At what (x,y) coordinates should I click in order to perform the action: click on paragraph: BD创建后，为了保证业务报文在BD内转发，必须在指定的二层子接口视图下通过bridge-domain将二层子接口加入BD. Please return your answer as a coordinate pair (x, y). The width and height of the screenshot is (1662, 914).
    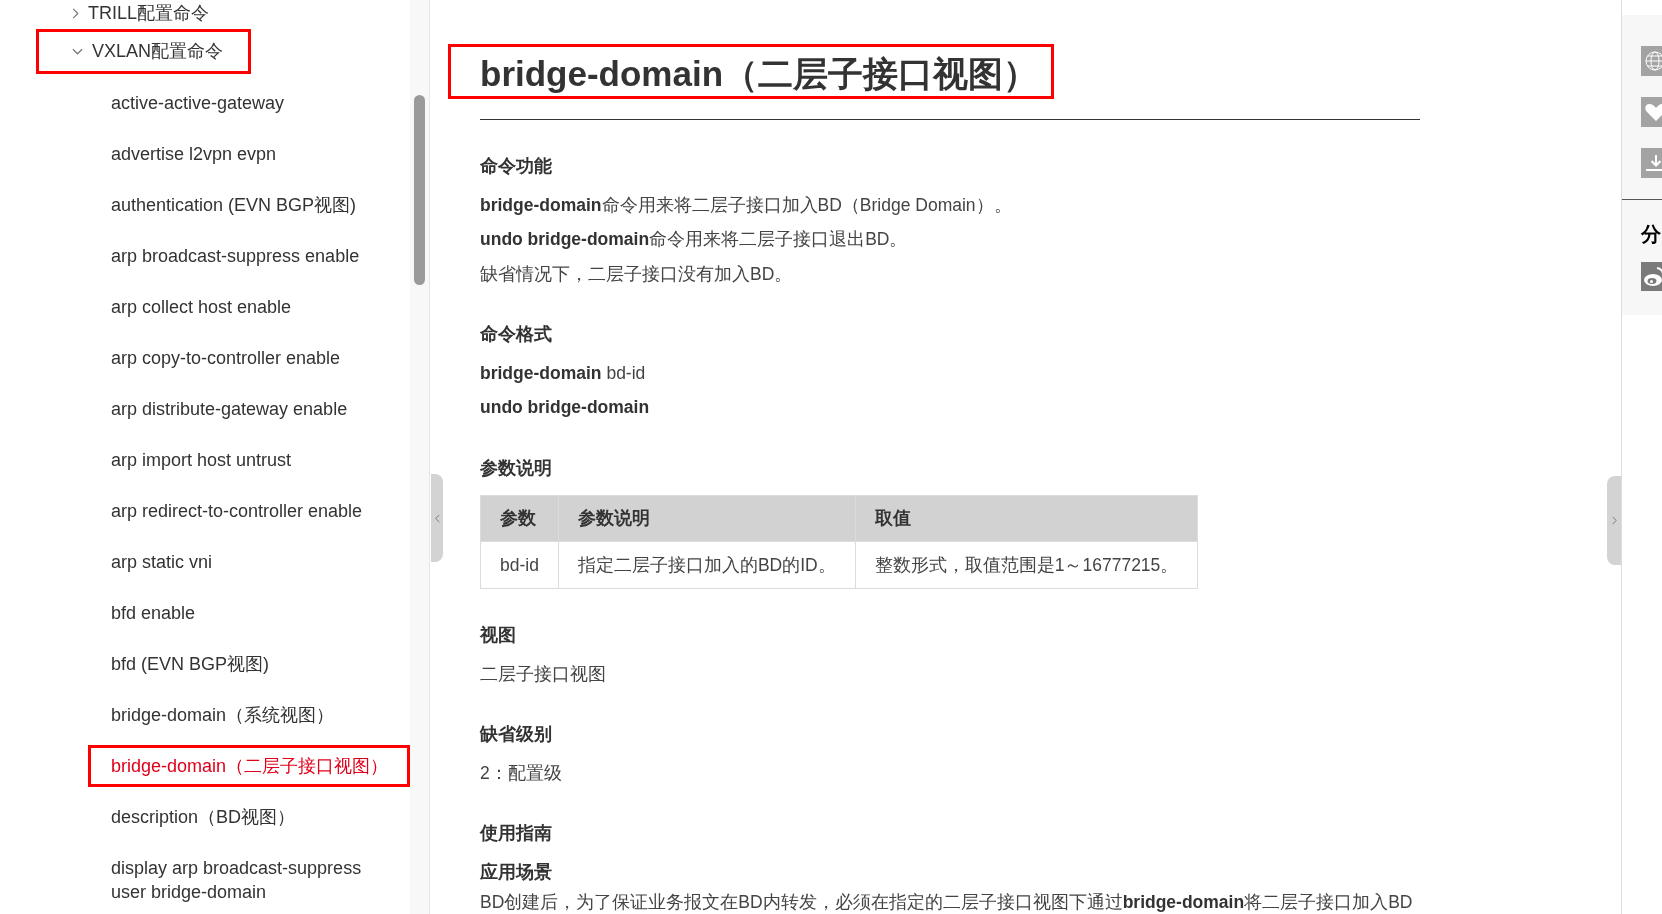
    Looking at the image, I should click on (947, 902).